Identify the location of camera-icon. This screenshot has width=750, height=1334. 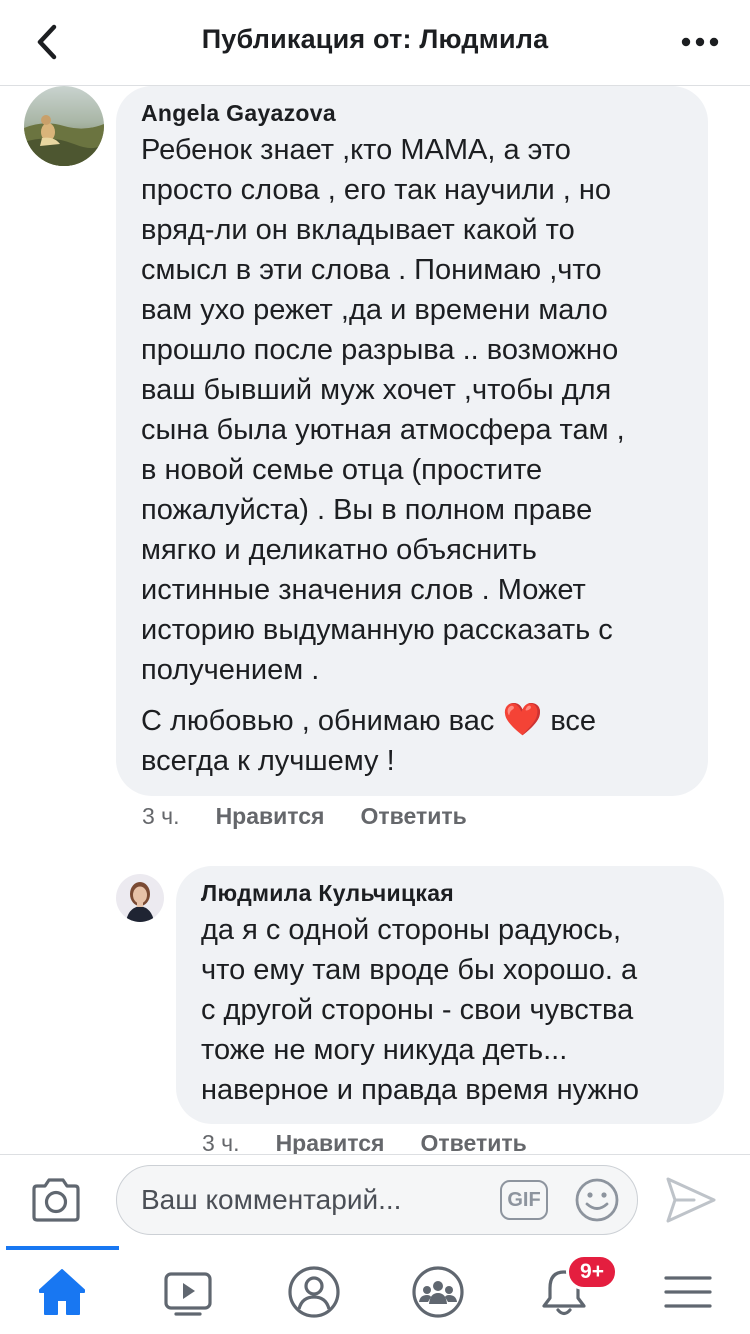
(56, 1200).